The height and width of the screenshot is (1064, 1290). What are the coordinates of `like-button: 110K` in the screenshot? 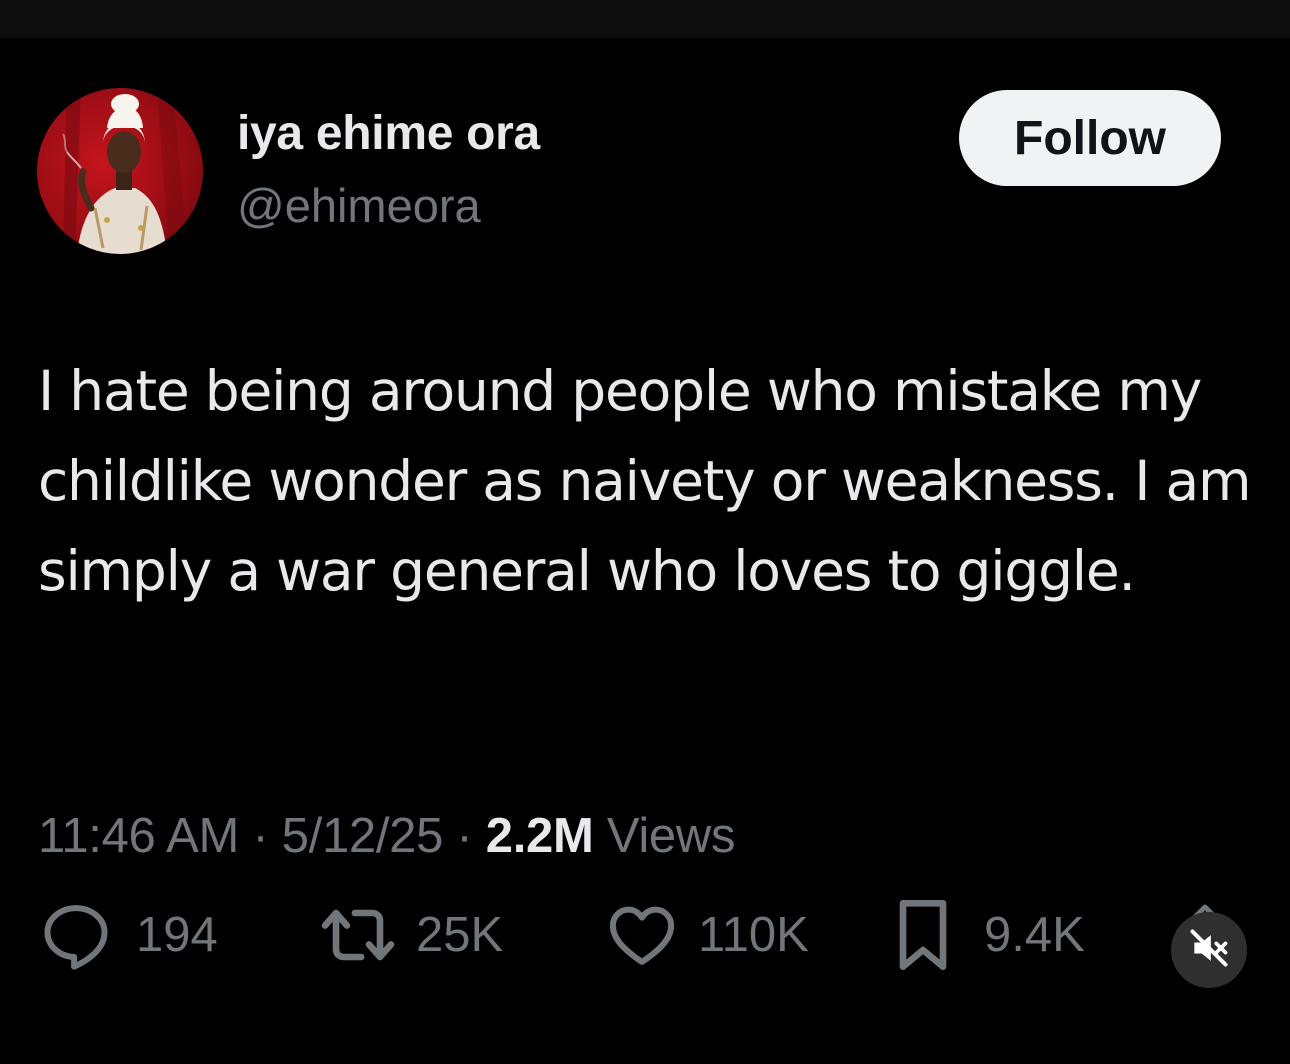 It's located at (705, 935).